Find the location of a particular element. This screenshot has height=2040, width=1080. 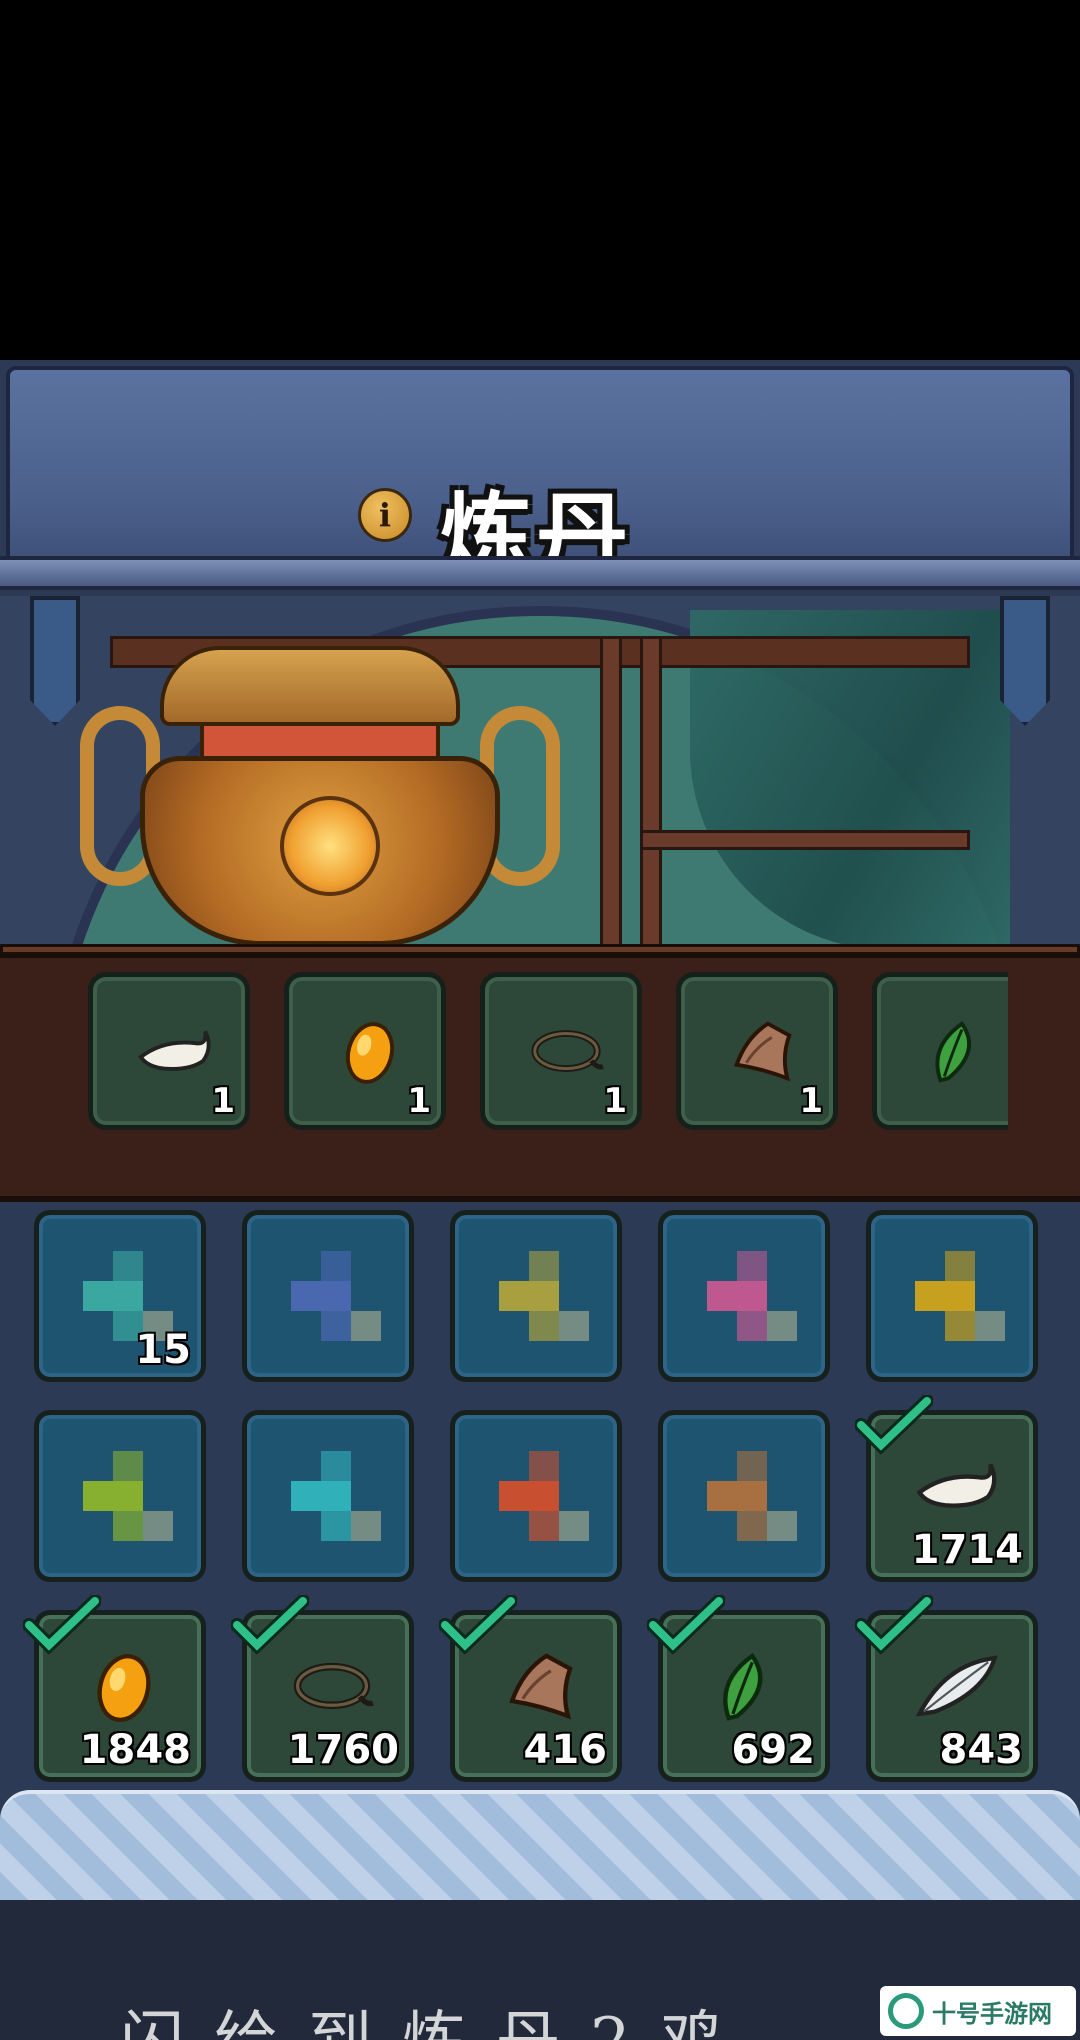

cauldron-lid is located at coordinates (310, 686).